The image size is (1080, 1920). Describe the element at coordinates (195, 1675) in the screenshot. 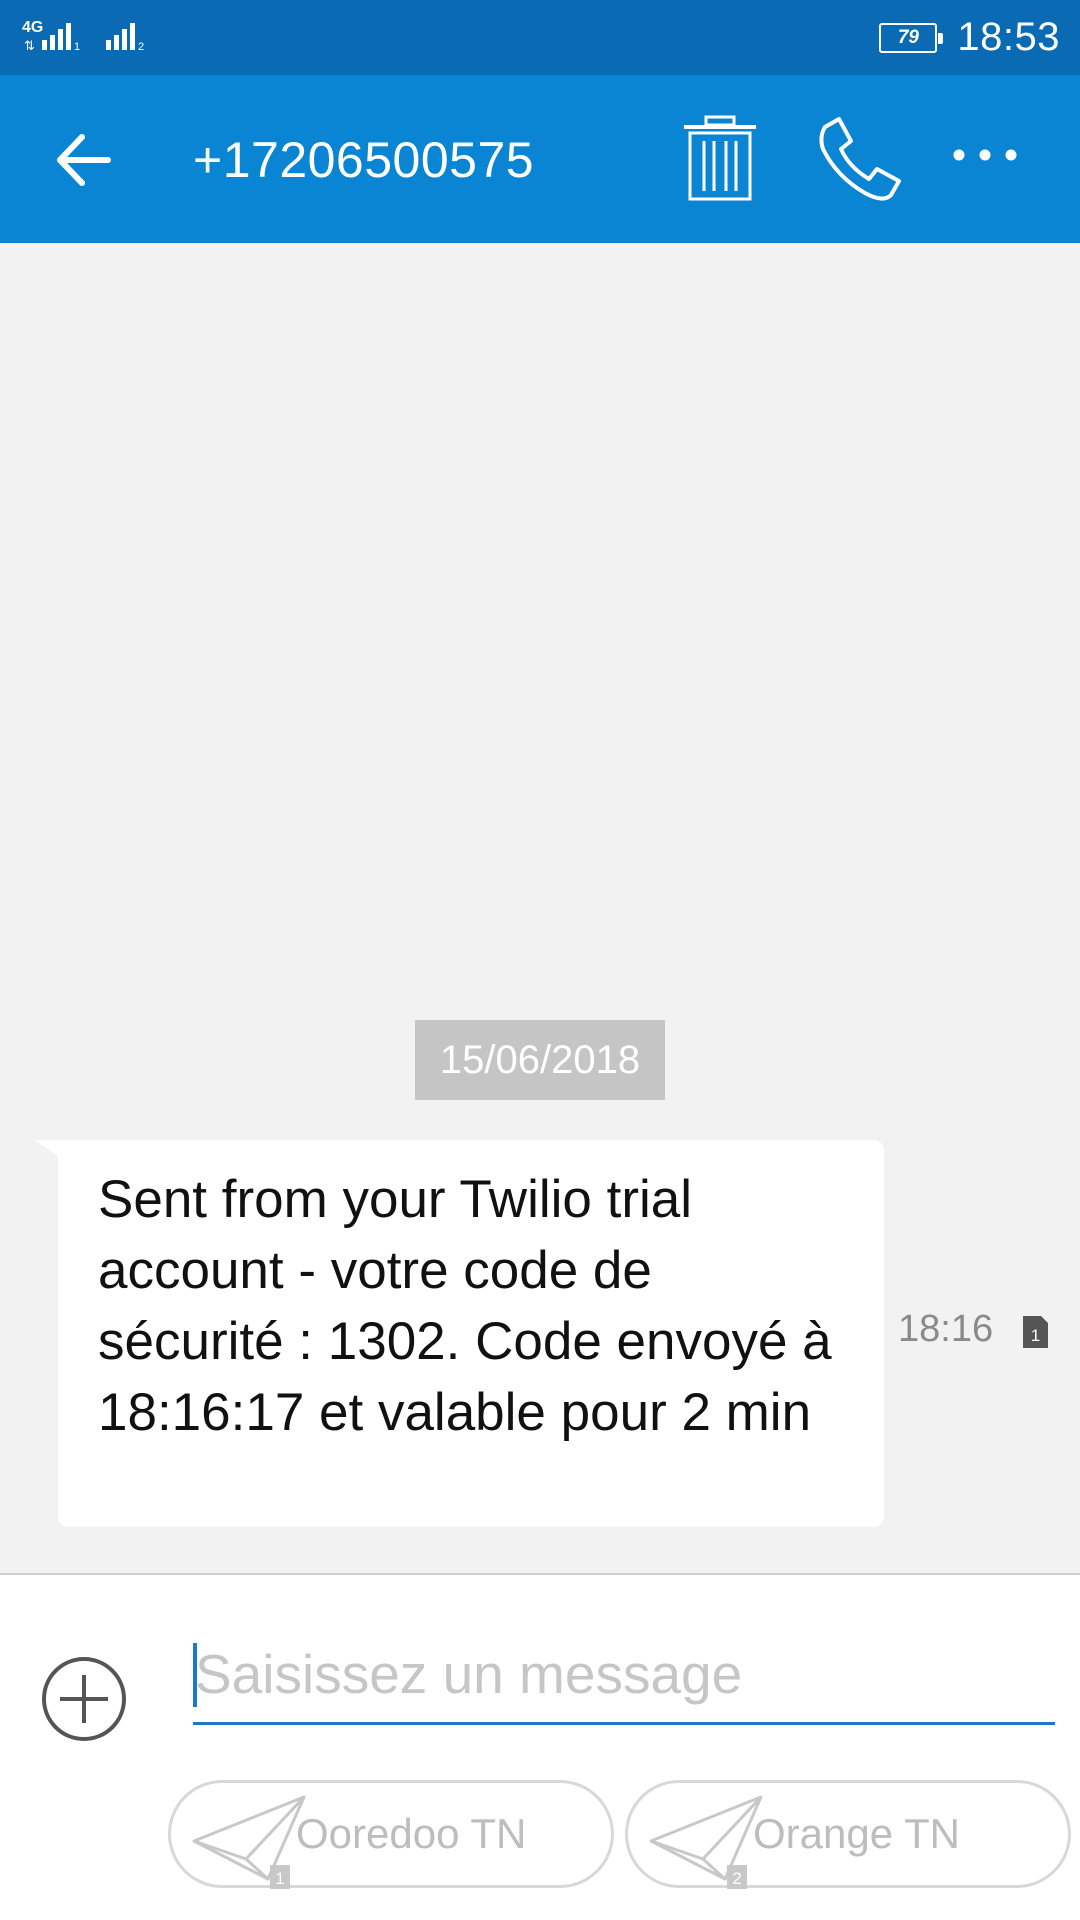

I see `text-caret` at that location.